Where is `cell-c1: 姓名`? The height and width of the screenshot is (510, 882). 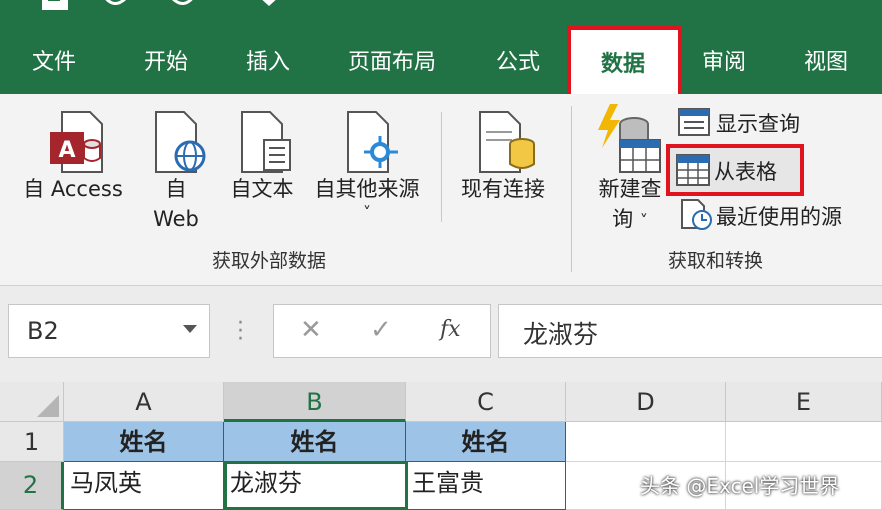
cell-c1: 姓名 is located at coordinates (486, 442).